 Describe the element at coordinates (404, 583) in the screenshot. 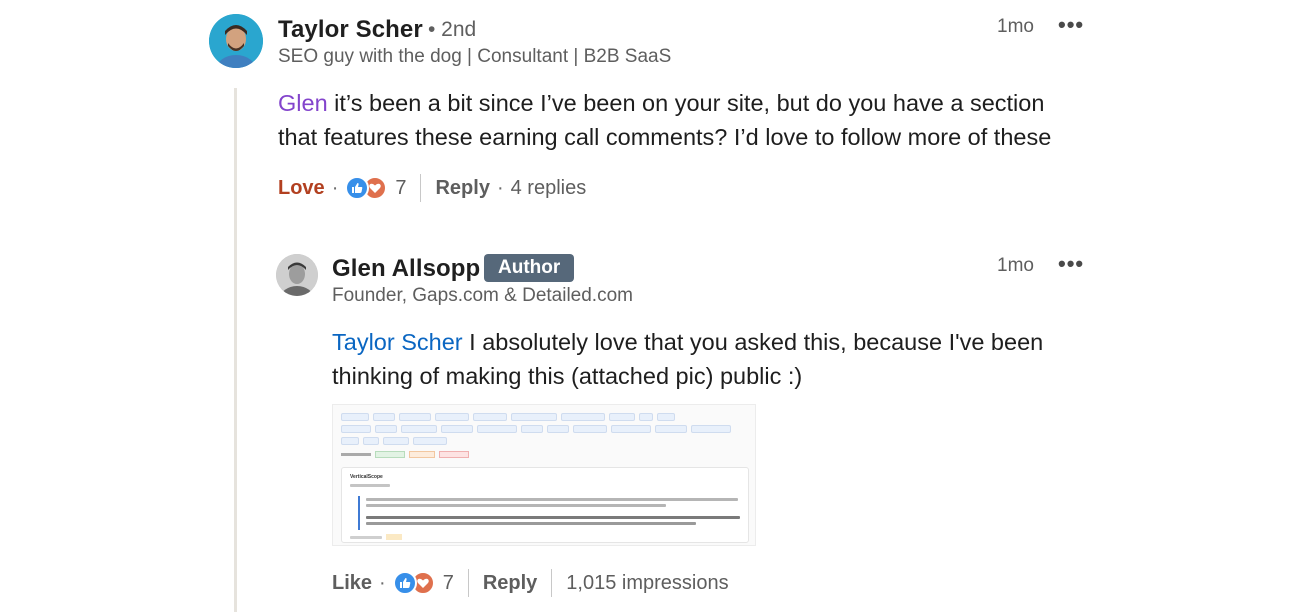

I see `like-reaction-icon` at that location.